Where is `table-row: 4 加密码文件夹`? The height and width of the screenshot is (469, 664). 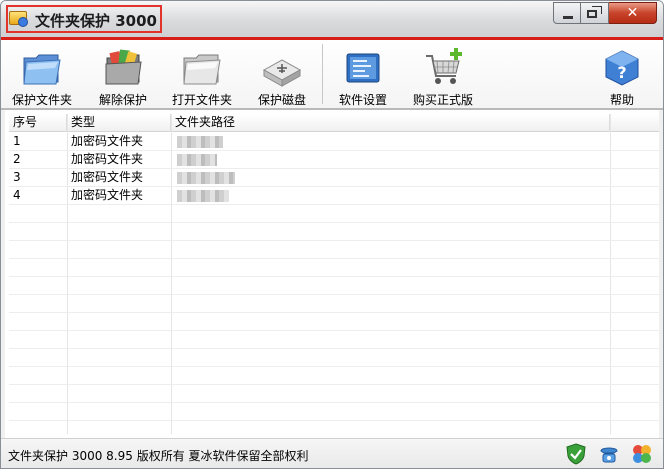 table-row: 4 加密码文件夹 is located at coordinates (334, 196).